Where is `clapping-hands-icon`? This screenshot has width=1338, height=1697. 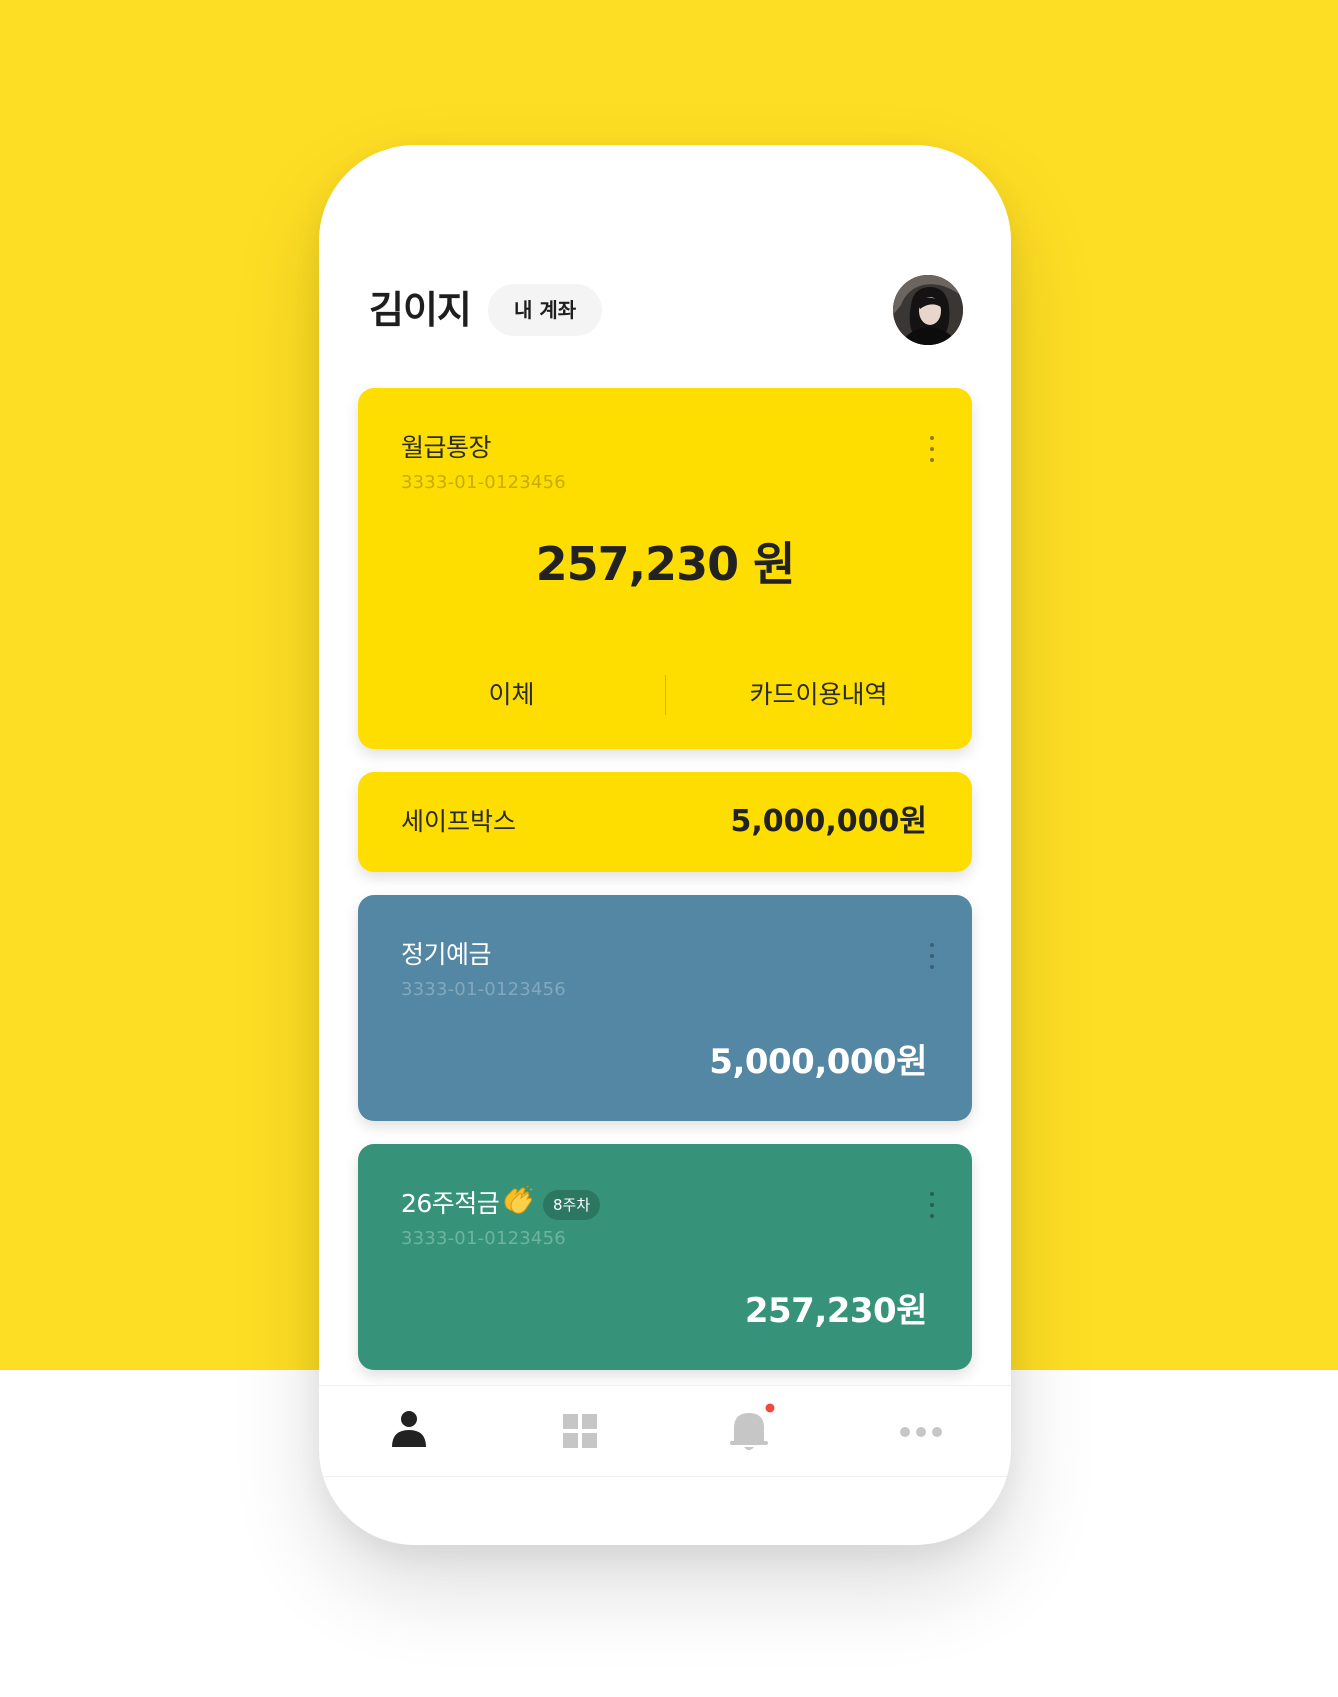 clapping-hands-icon is located at coordinates (517, 1203).